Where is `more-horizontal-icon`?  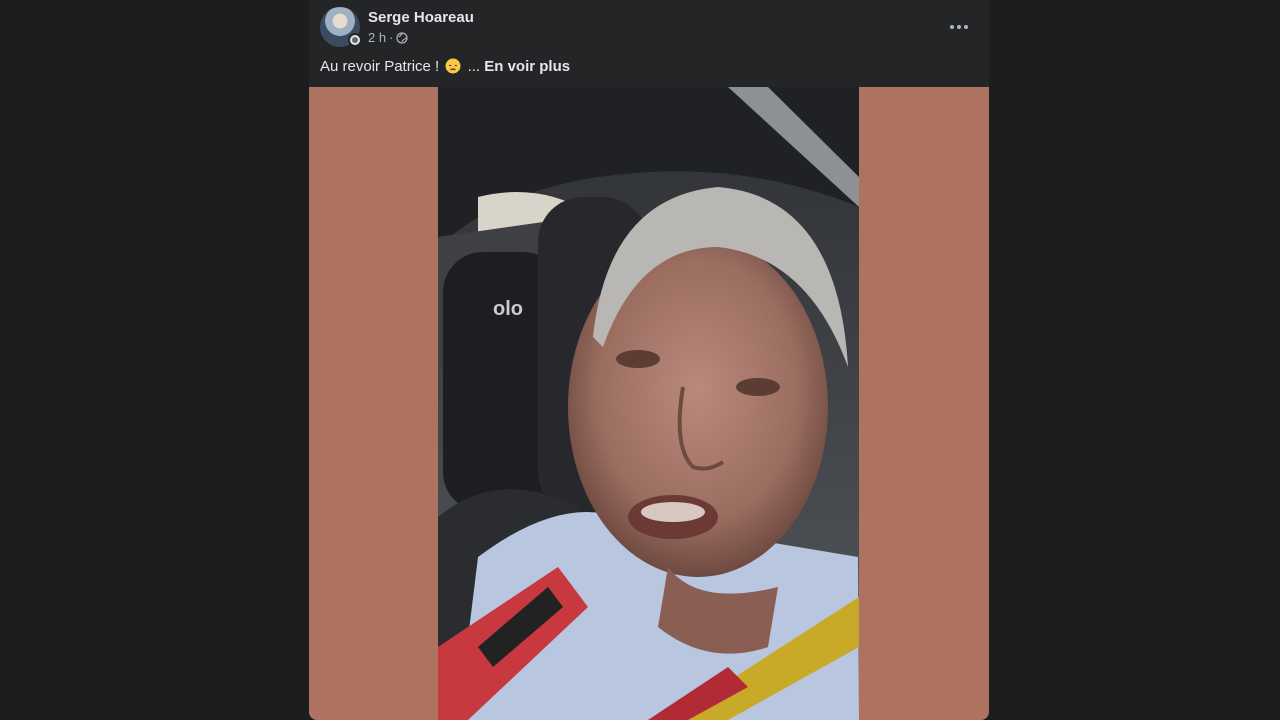
more-horizontal-icon is located at coordinates (959, 27).